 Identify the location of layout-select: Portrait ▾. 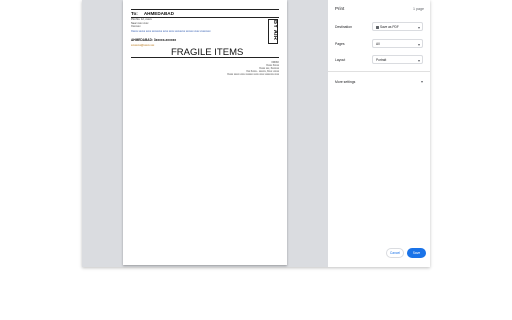
(397, 59).